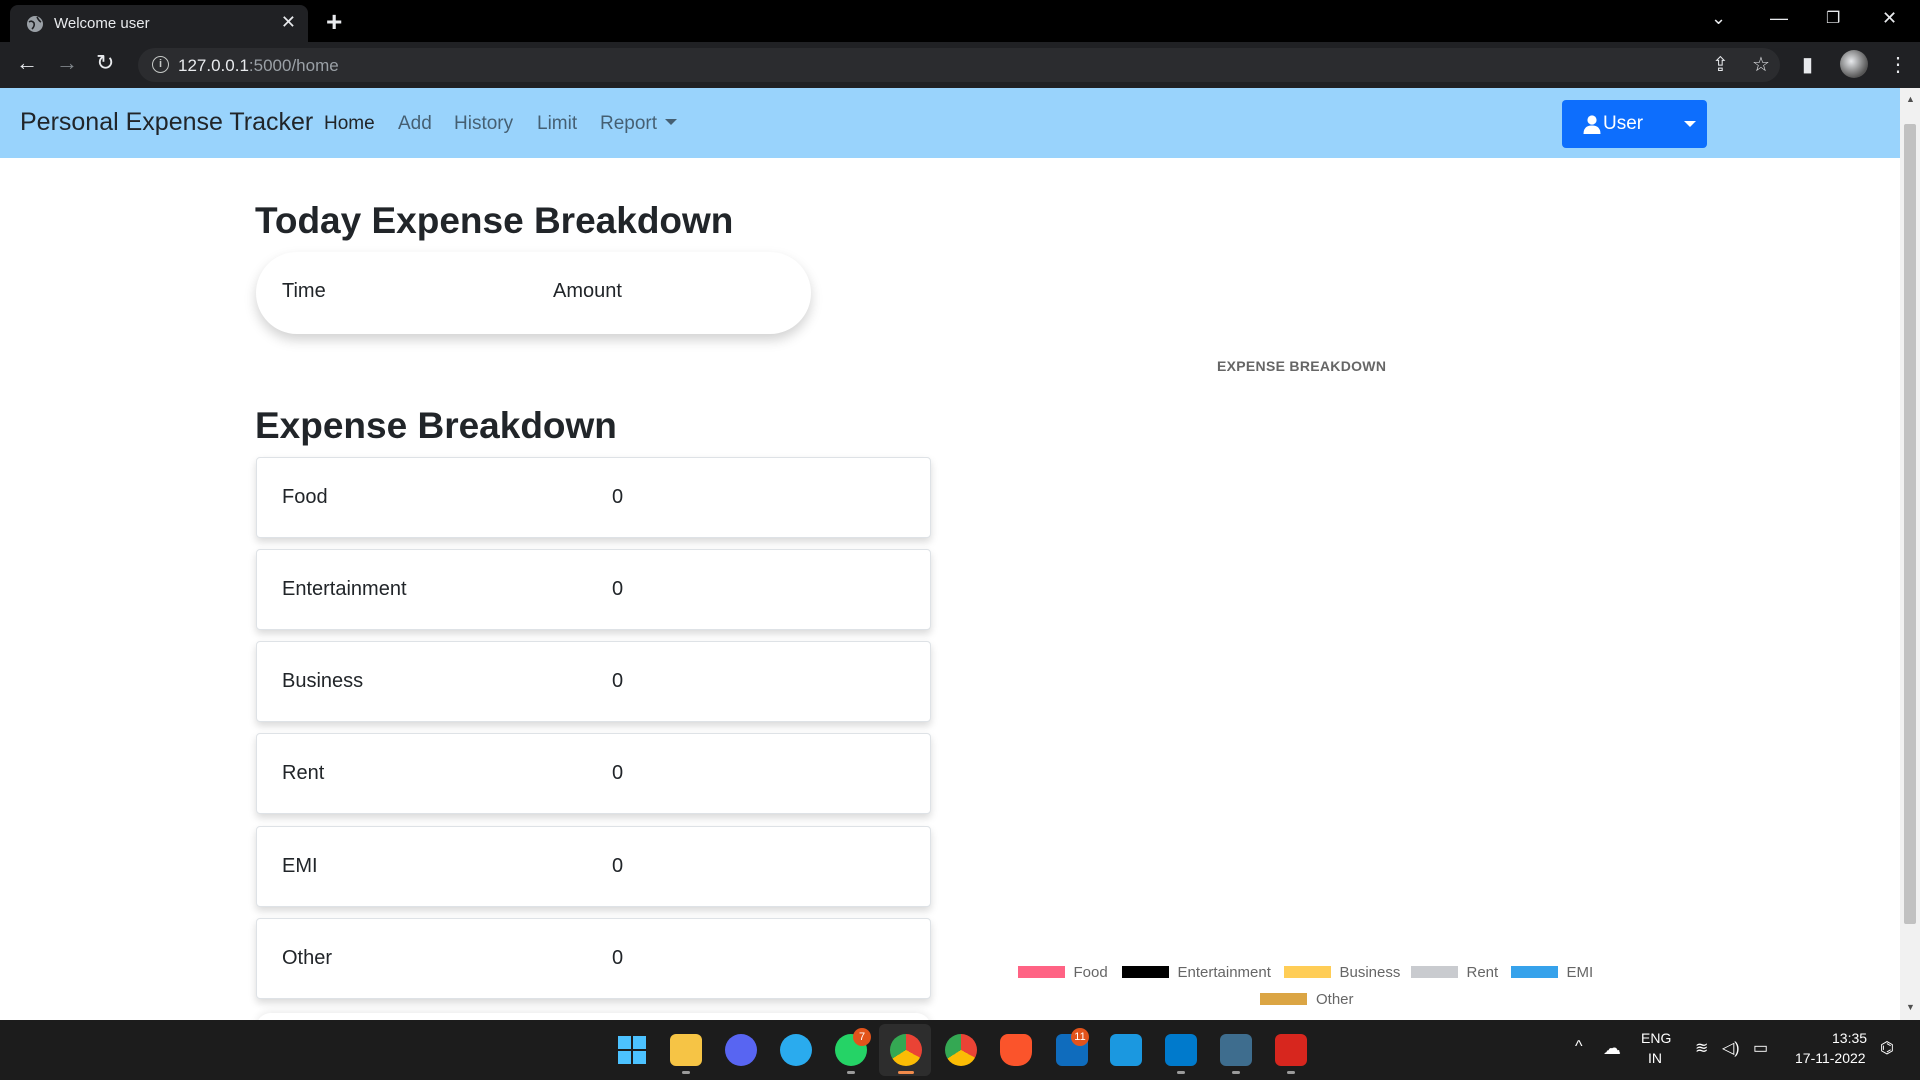 The image size is (1920, 1080). What do you see at coordinates (1181, 1050) in the screenshot?
I see `vscode-icon` at bounding box center [1181, 1050].